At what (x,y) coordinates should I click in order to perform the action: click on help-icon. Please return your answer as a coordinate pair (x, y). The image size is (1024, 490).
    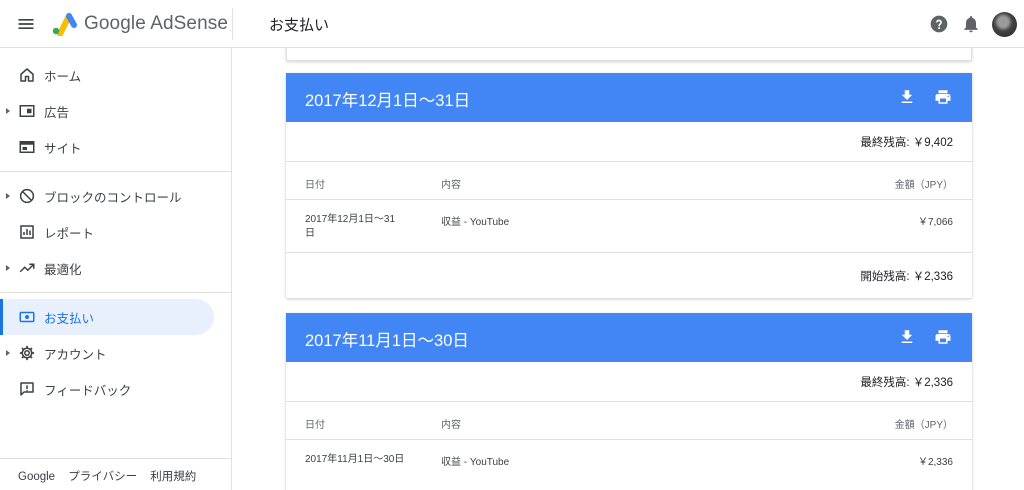
    Looking at the image, I should click on (939, 24).